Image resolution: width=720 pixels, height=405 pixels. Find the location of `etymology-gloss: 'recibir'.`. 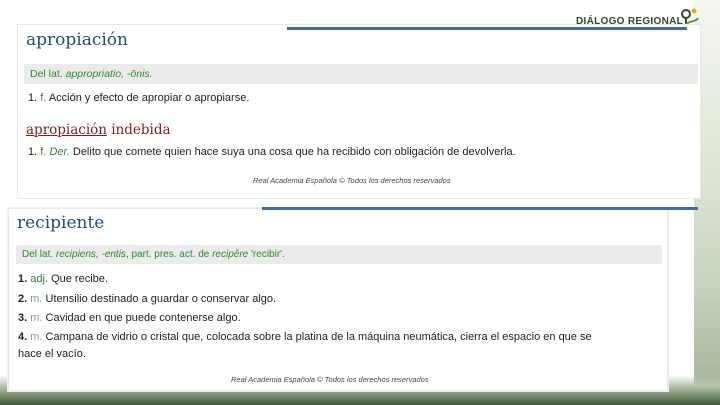

etymology-gloss: 'recibir'. is located at coordinates (266, 254).